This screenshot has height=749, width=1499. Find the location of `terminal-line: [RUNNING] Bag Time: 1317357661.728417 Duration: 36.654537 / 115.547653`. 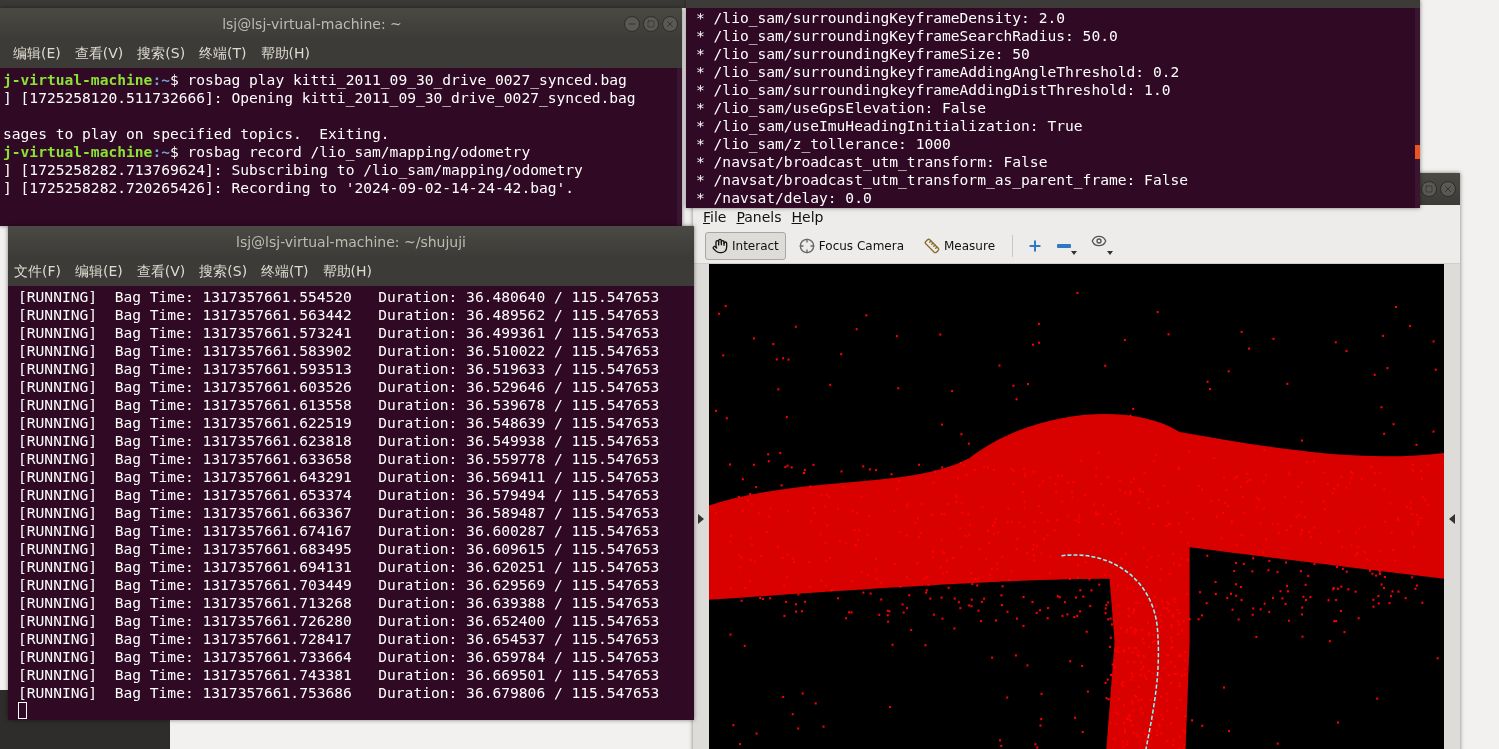

terminal-line: [RUNNING] Bag Time: 1317357661.728417 Duration: 36.654537 / 115.547653 is located at coordinates (339, 639).